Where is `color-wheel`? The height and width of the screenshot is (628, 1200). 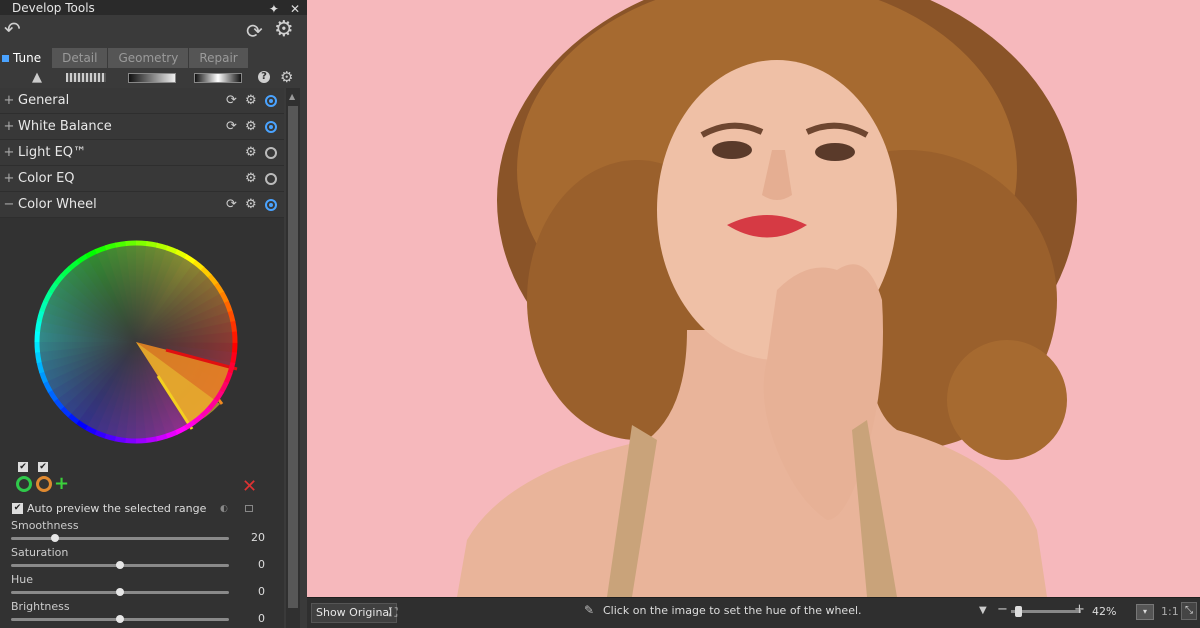 color-wheel is located at coordinates (136, 342).